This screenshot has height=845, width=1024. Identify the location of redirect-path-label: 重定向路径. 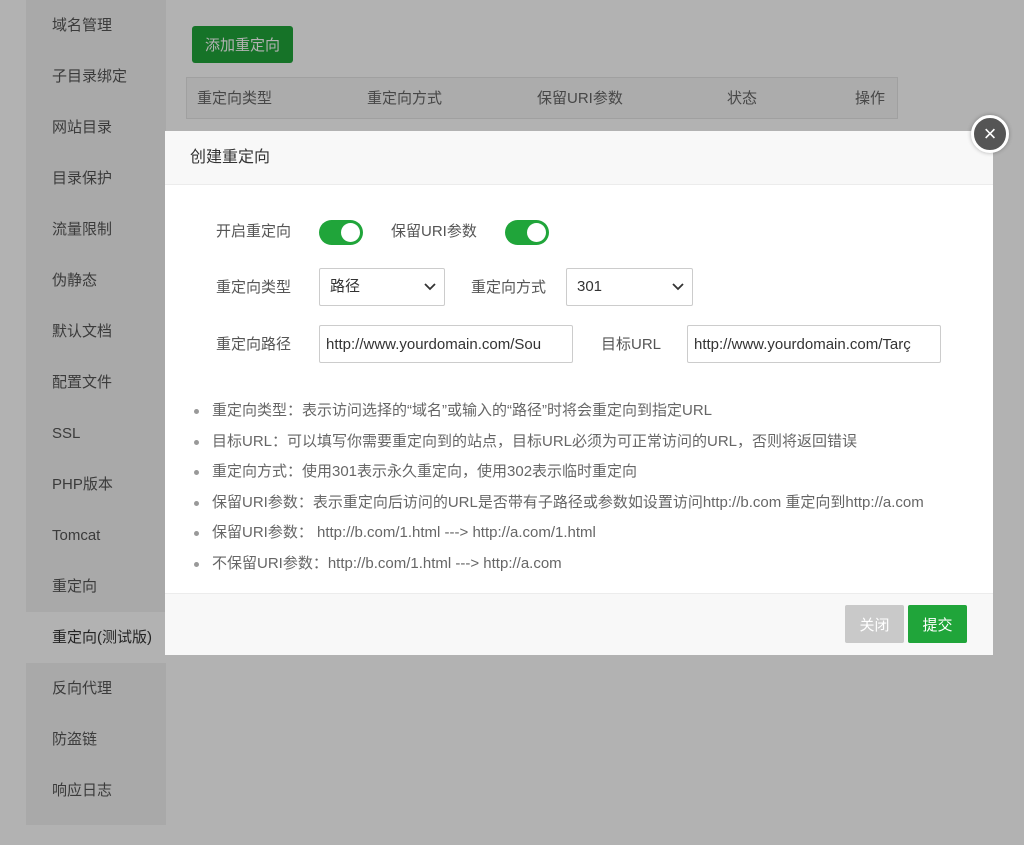
(254, 344).